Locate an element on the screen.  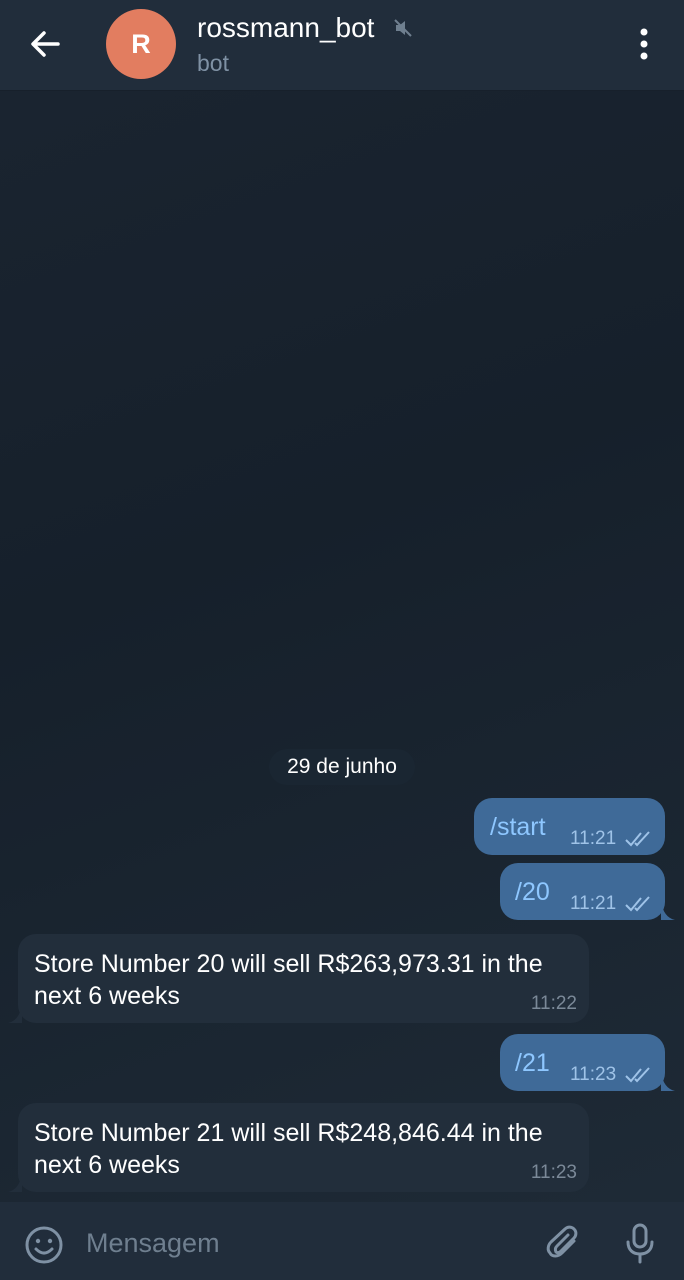
muted-speaker-icon is located at coordinates (403, 28).